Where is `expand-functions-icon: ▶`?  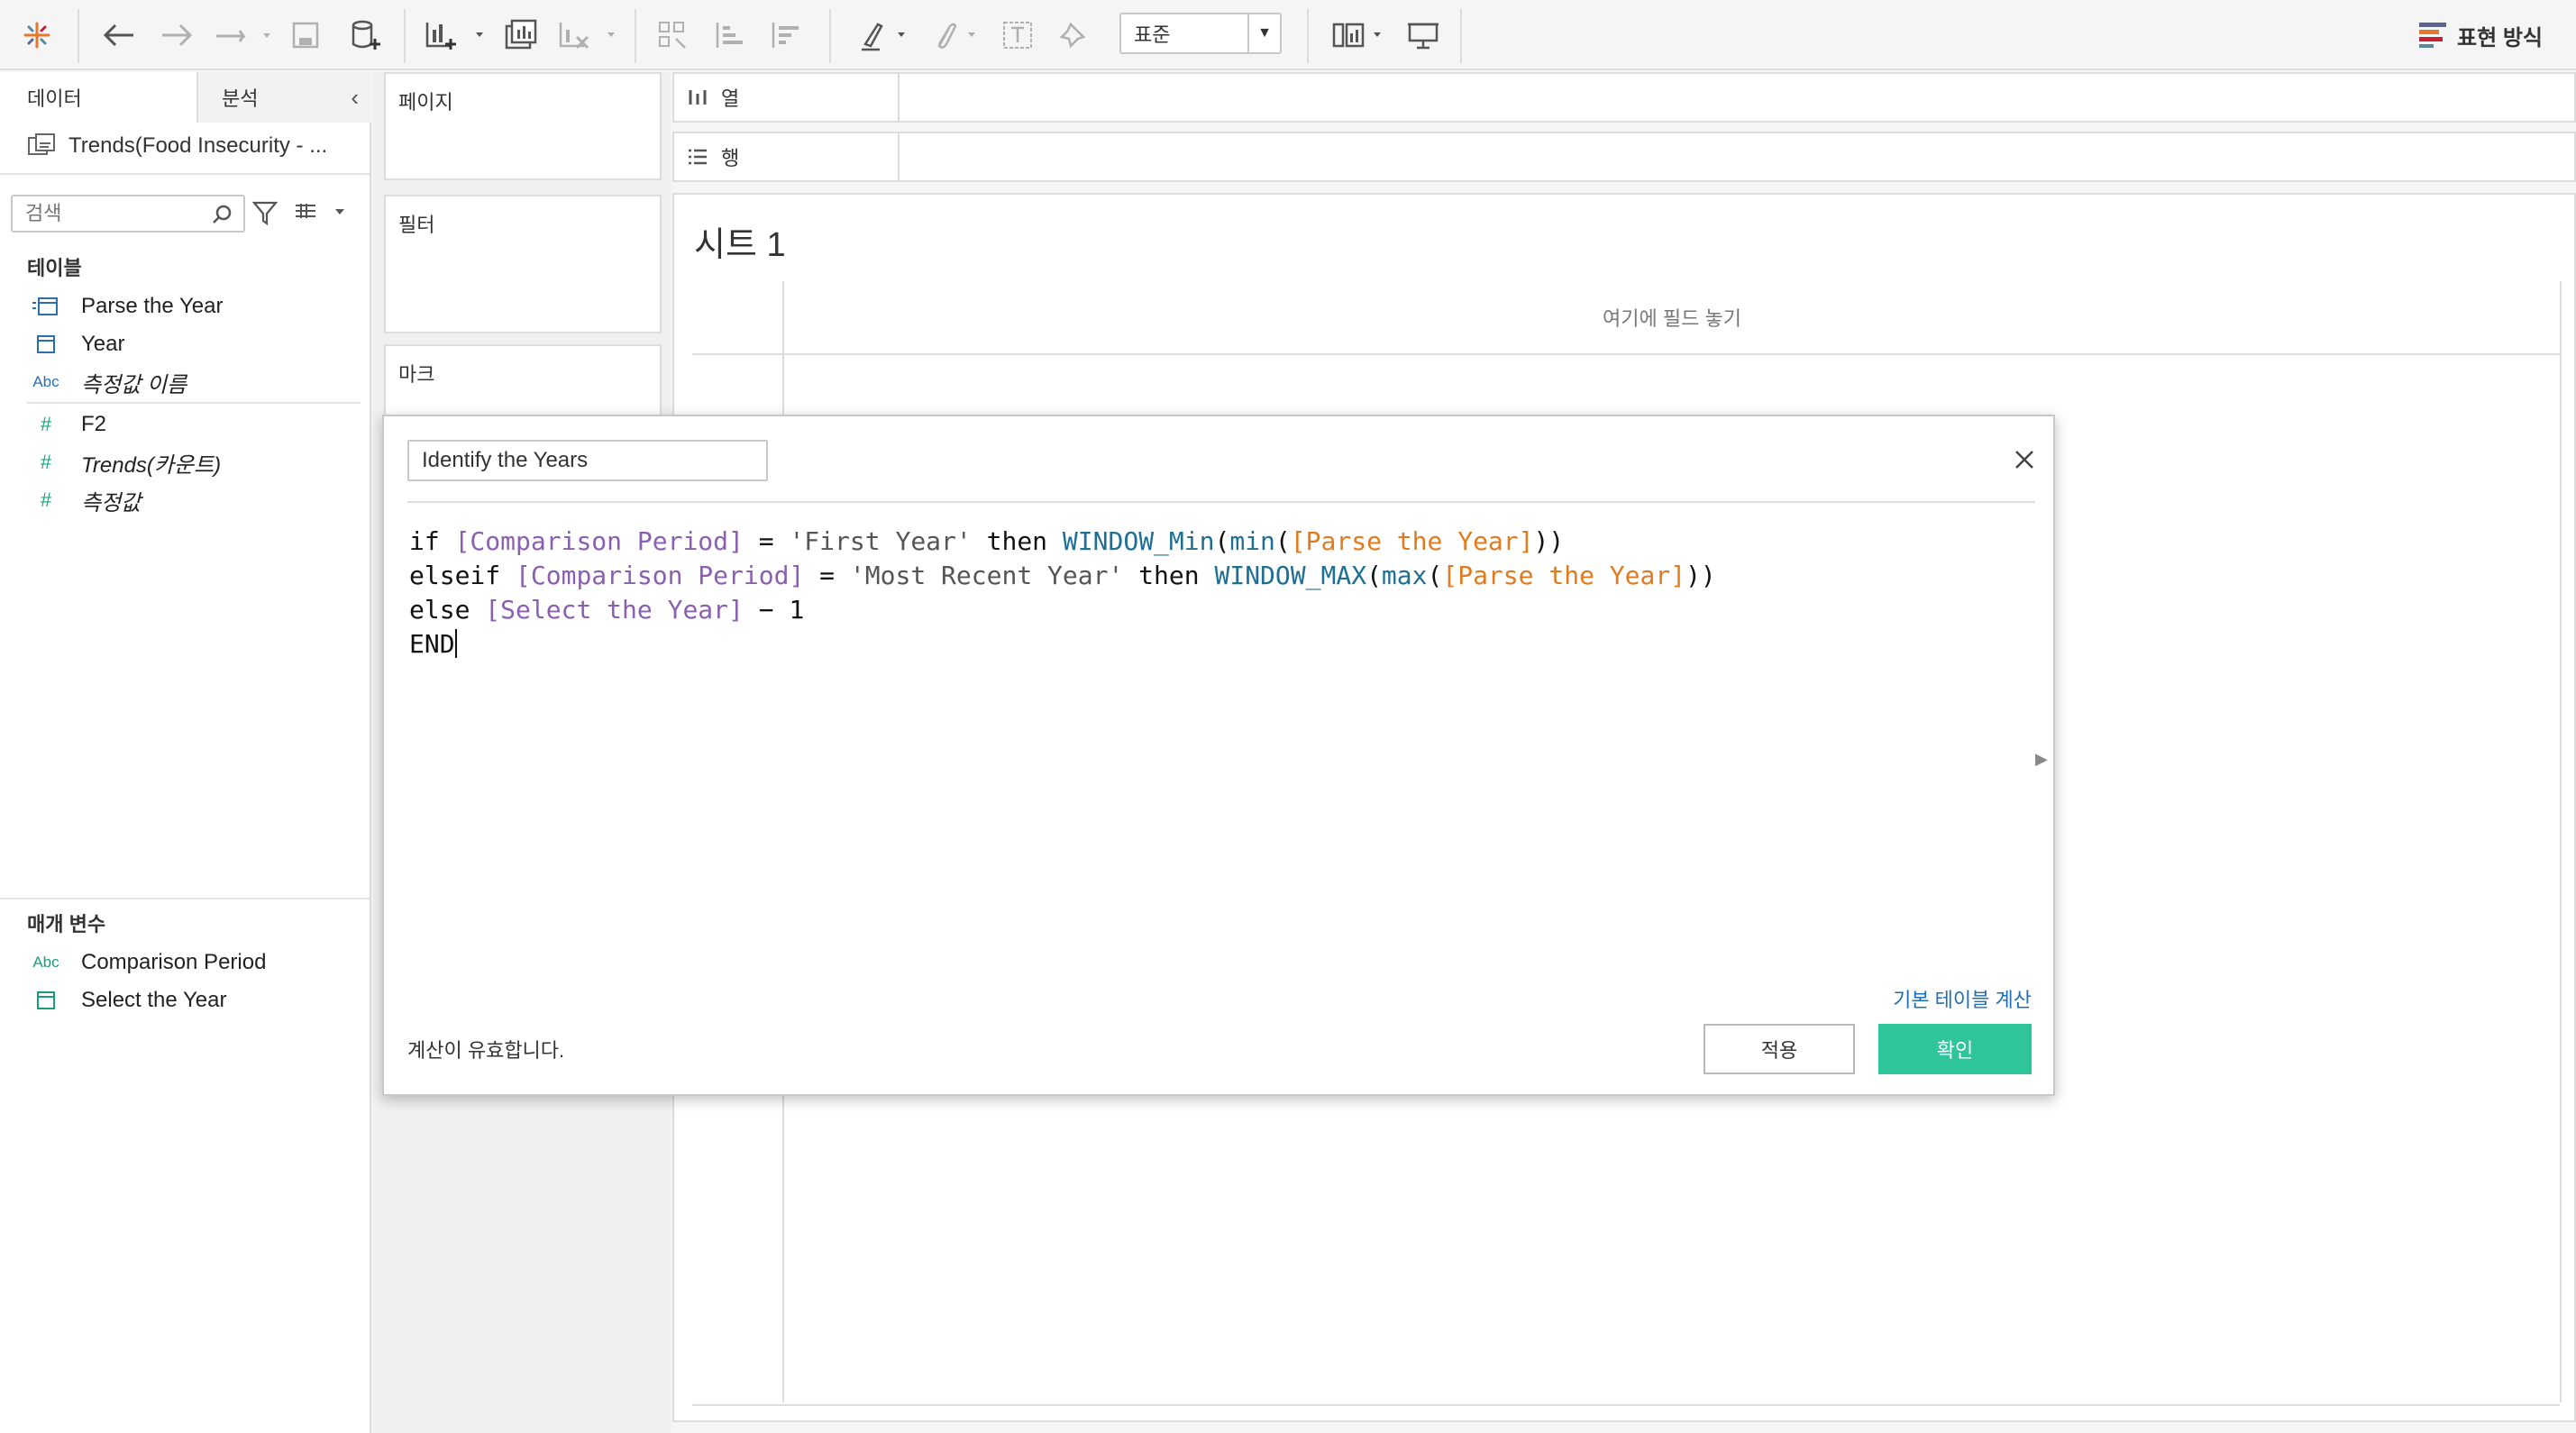 expand-functions-icon: ▶ is located at coordinates (2041, 759).